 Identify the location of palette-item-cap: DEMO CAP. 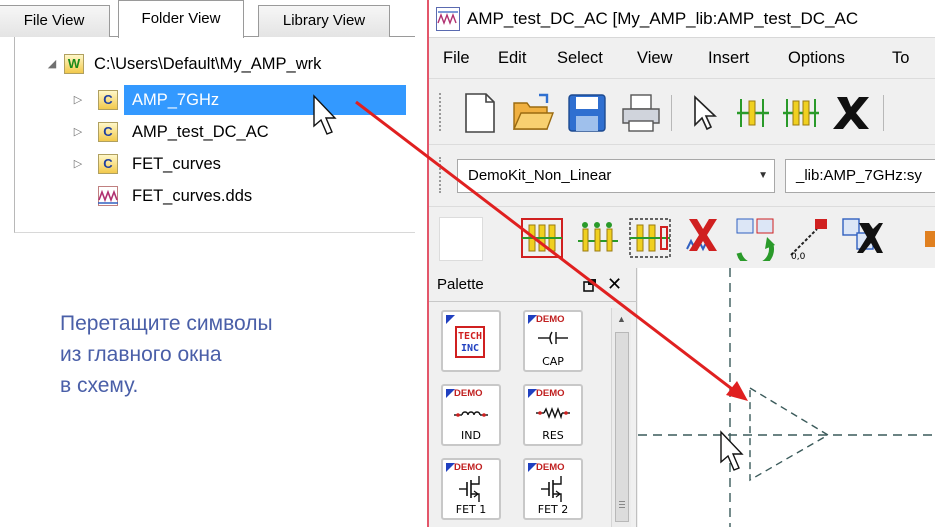
(553, 341).